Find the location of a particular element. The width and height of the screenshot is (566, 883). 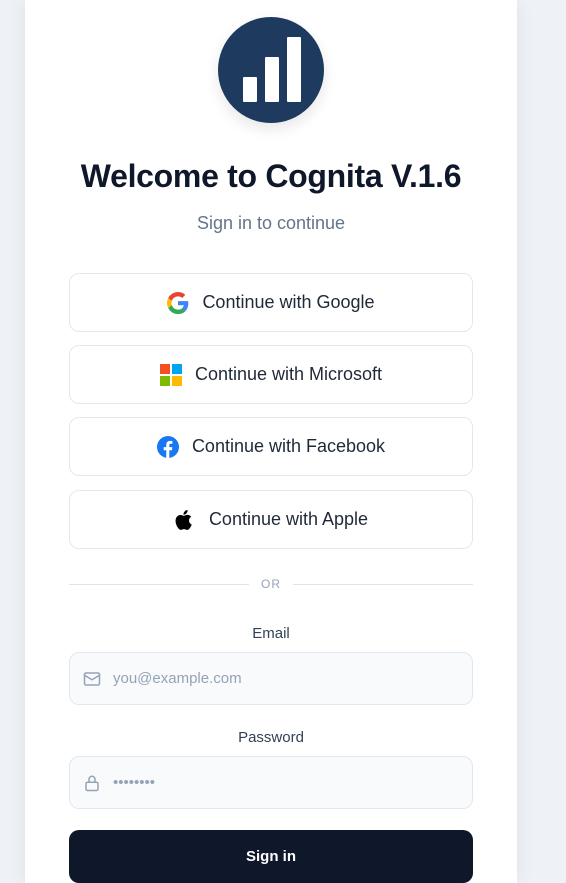

microsoft-icon is located at coordinates (170, 374).